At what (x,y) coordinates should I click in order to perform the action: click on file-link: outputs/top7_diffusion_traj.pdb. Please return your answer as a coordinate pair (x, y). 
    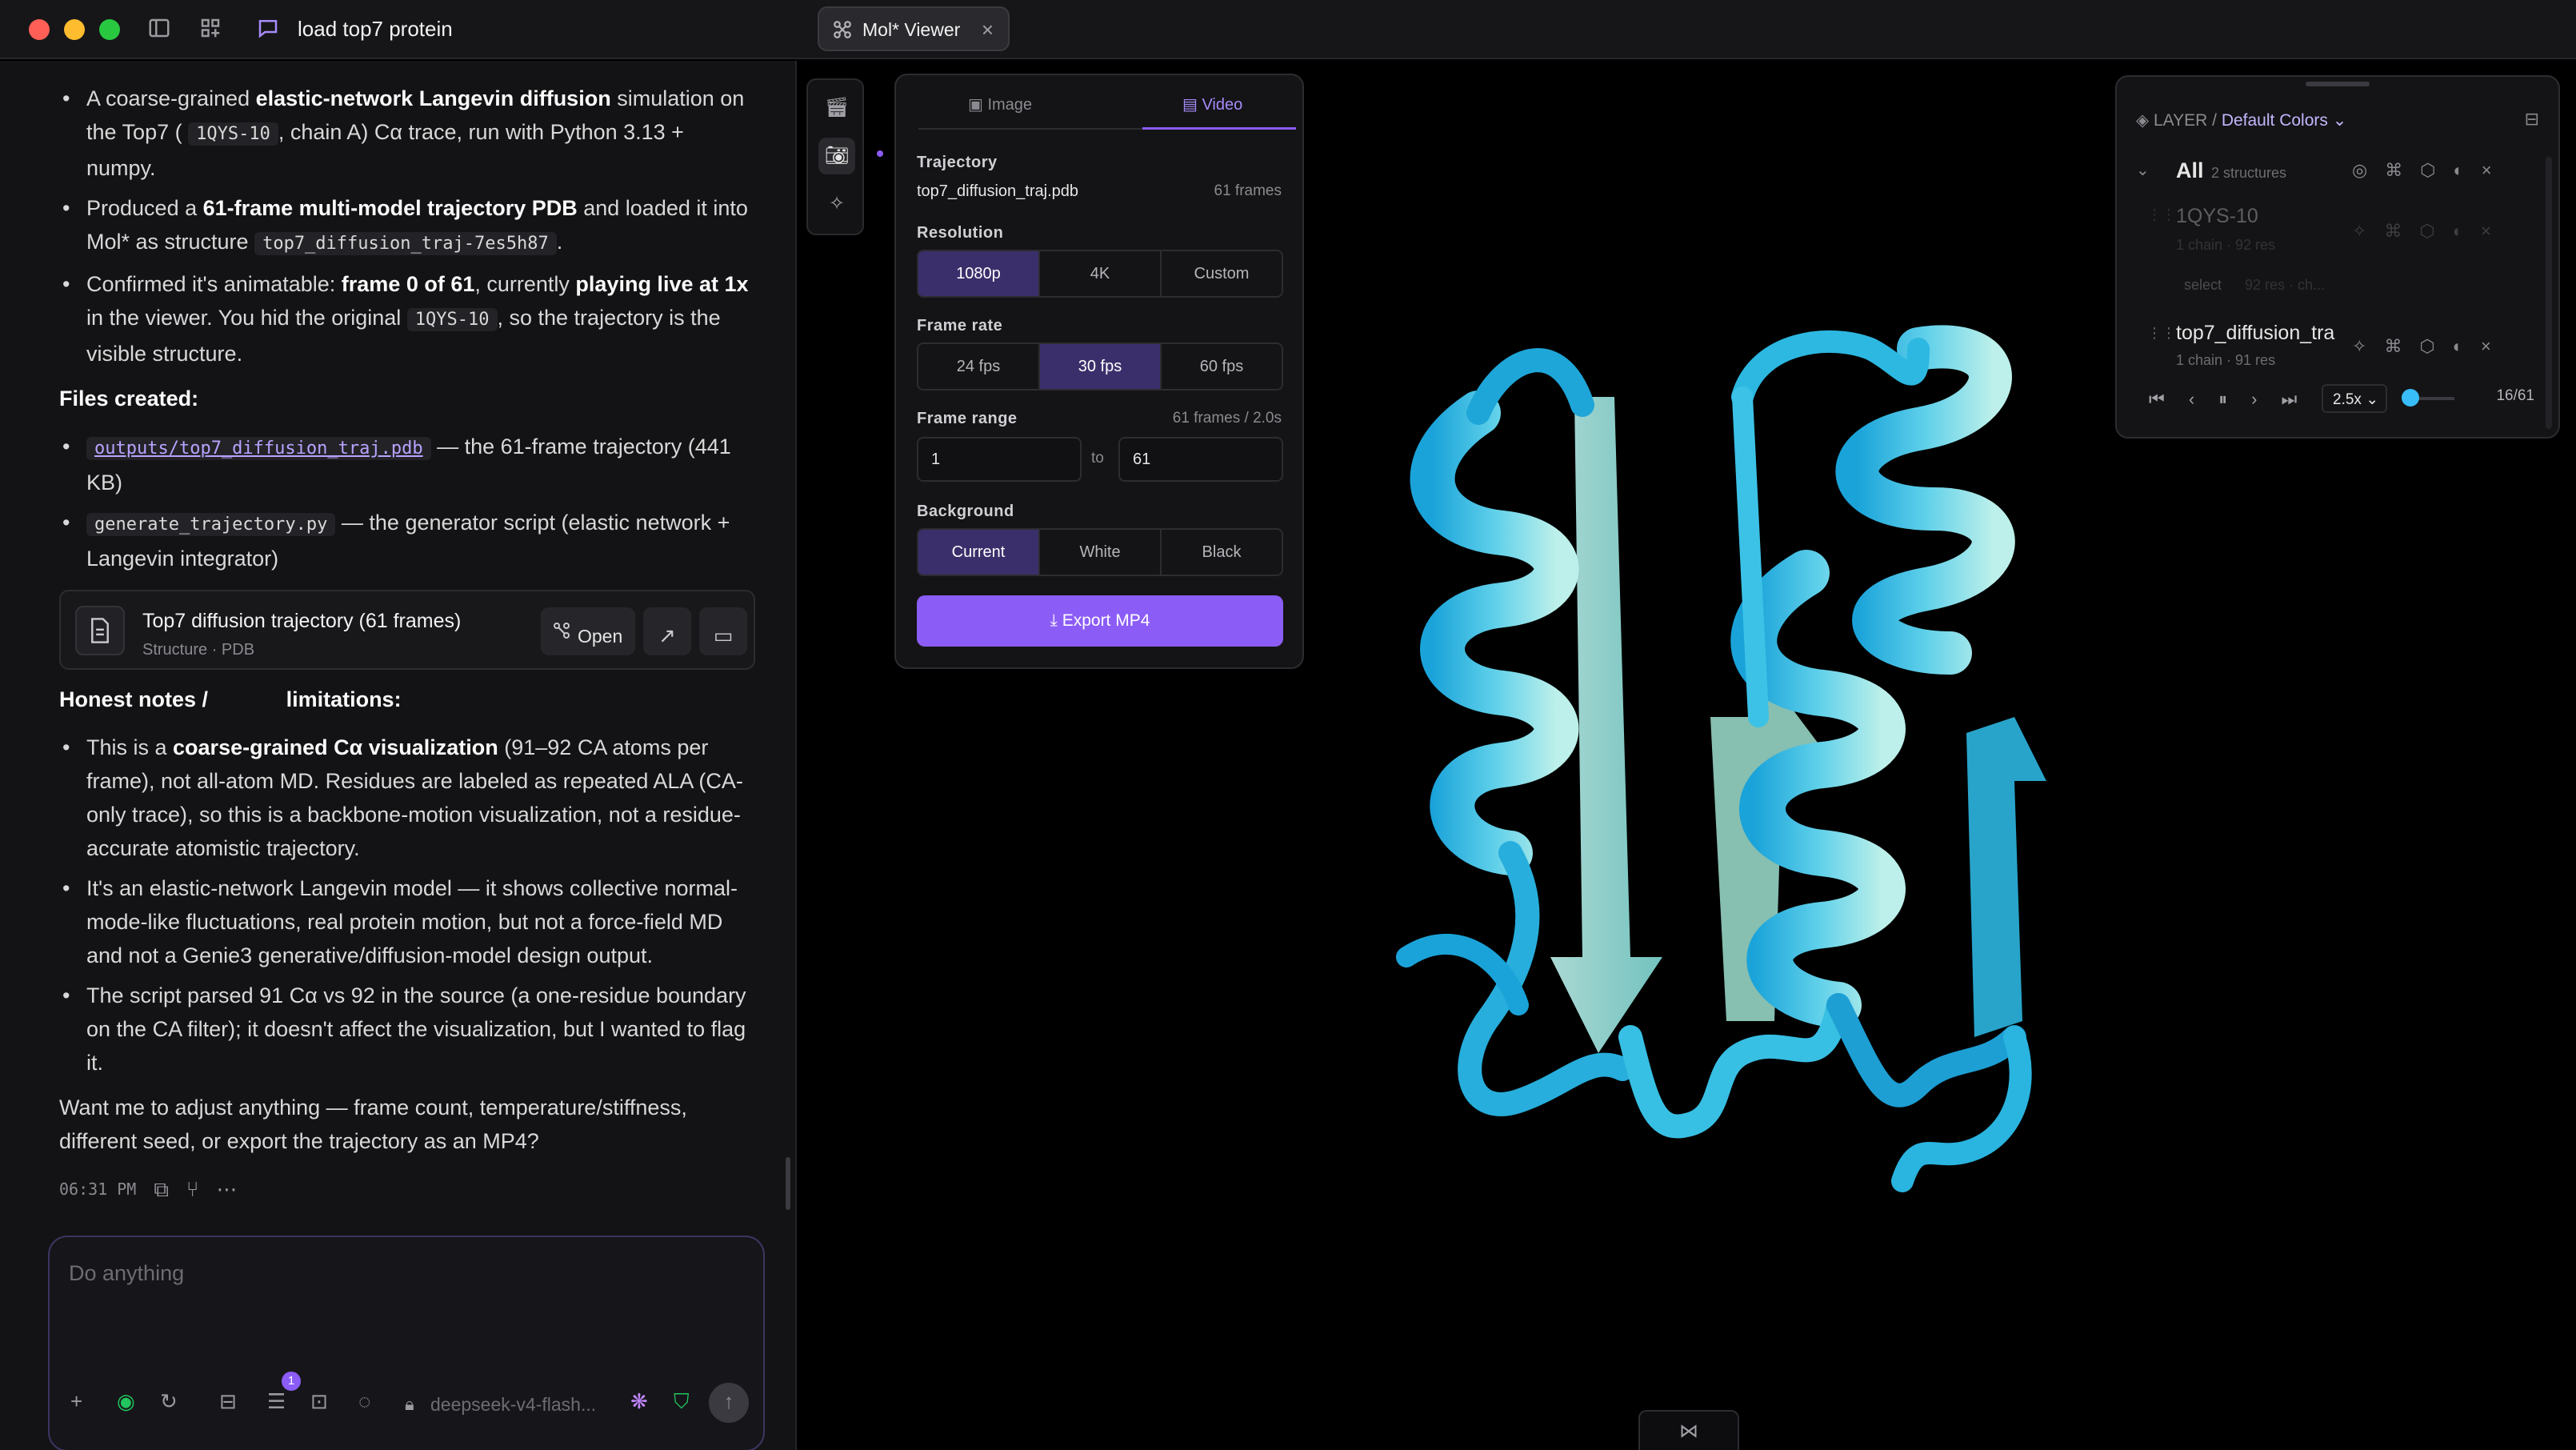
    Looking at the image, I should click on (258, 448).